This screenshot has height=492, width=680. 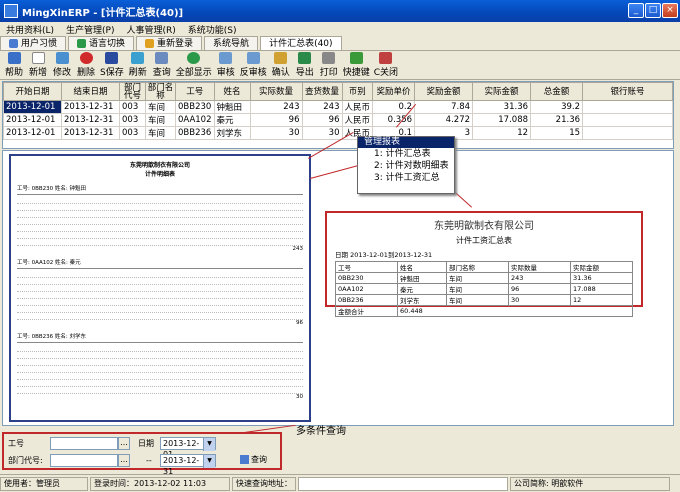 I want to click on column-header: 查货数量, so click(x=322, y=91).